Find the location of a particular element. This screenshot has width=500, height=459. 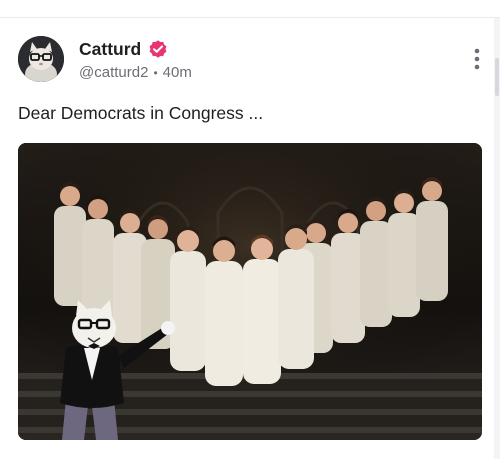

post-header: Catturd @catturd2 • 40m is located at coordinates (253, 60).